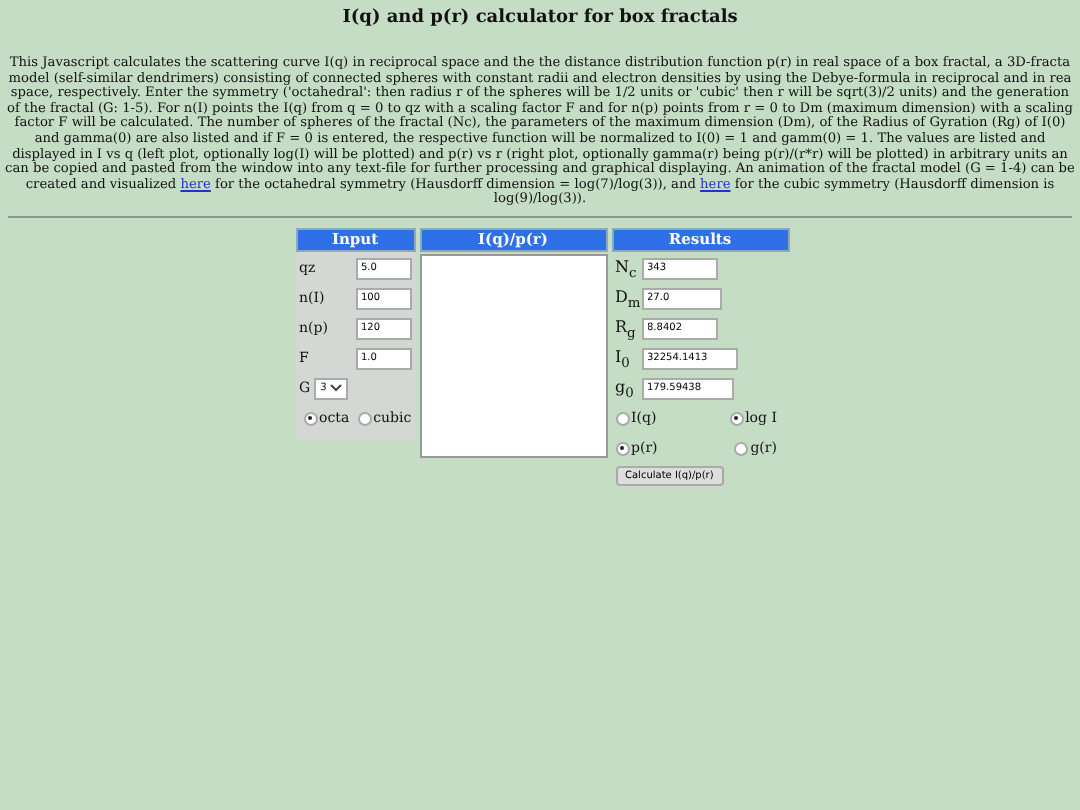 The width and height of the screenshot is (1080, 810). What do you see at coordinates (336, 388) in the screenshot?
I see `chevron-down-icon` at bounding box center [336, 388].